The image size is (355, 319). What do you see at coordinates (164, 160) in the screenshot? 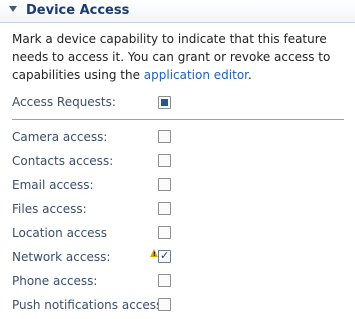
I see `contacts-access-checkbox` at bounding box center [164, 160].